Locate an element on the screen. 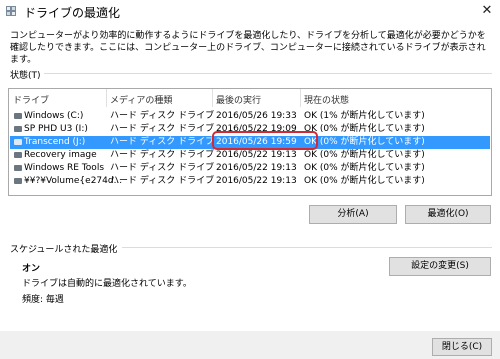 This screenshot has width=500, height=359. window-close-icon: ✕ is located at coordinates (487, 11).